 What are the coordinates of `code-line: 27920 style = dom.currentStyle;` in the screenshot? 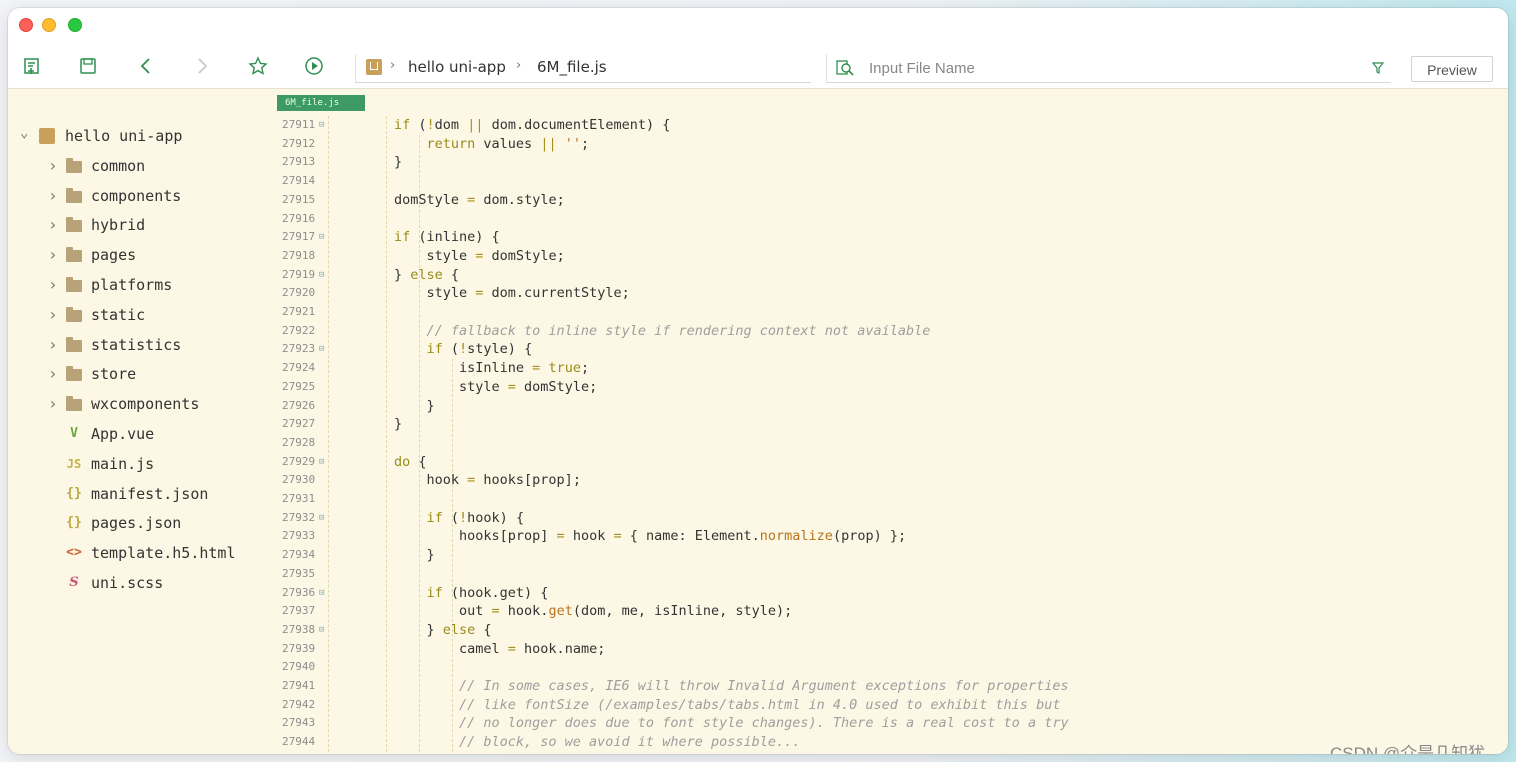 It's located at (885, 293).